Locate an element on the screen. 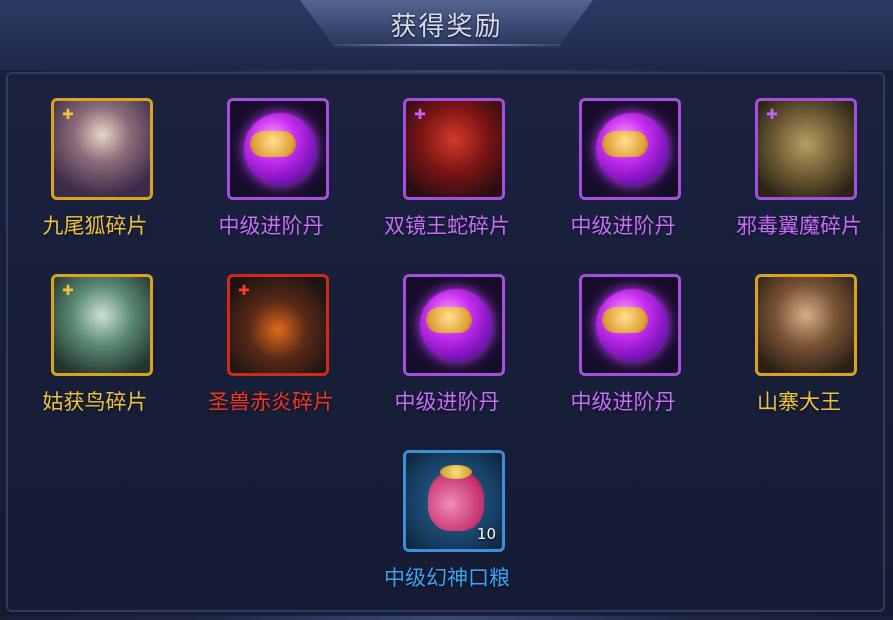 This screenshot has width=893, height=620. item-quantity: 10 is located at coordinates (486, 534).